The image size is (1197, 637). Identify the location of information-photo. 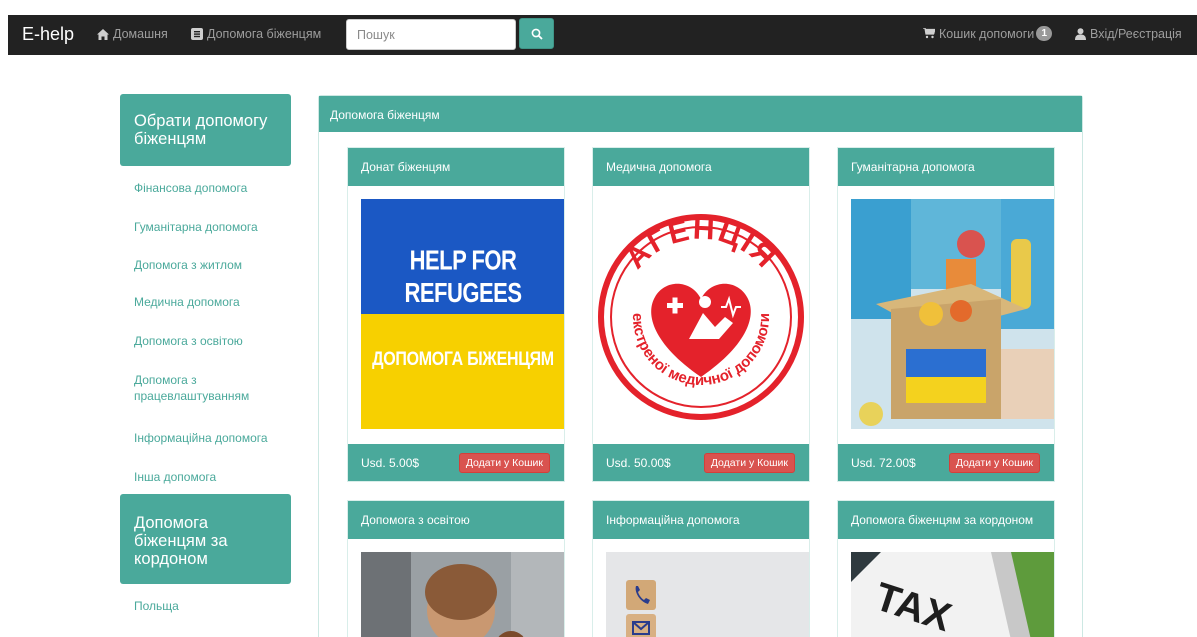
(707, 594).